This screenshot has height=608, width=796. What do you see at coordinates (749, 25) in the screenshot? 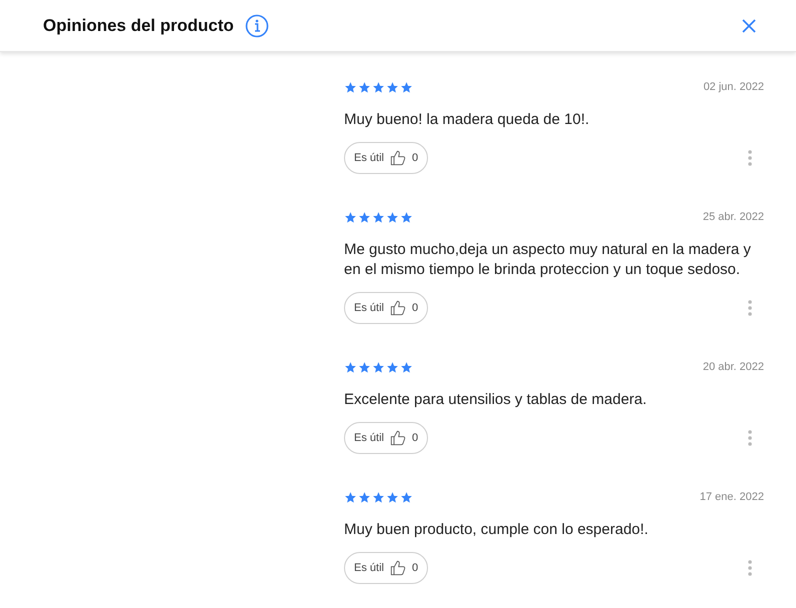
I see `close-icon` at bounding box center [749, 25].